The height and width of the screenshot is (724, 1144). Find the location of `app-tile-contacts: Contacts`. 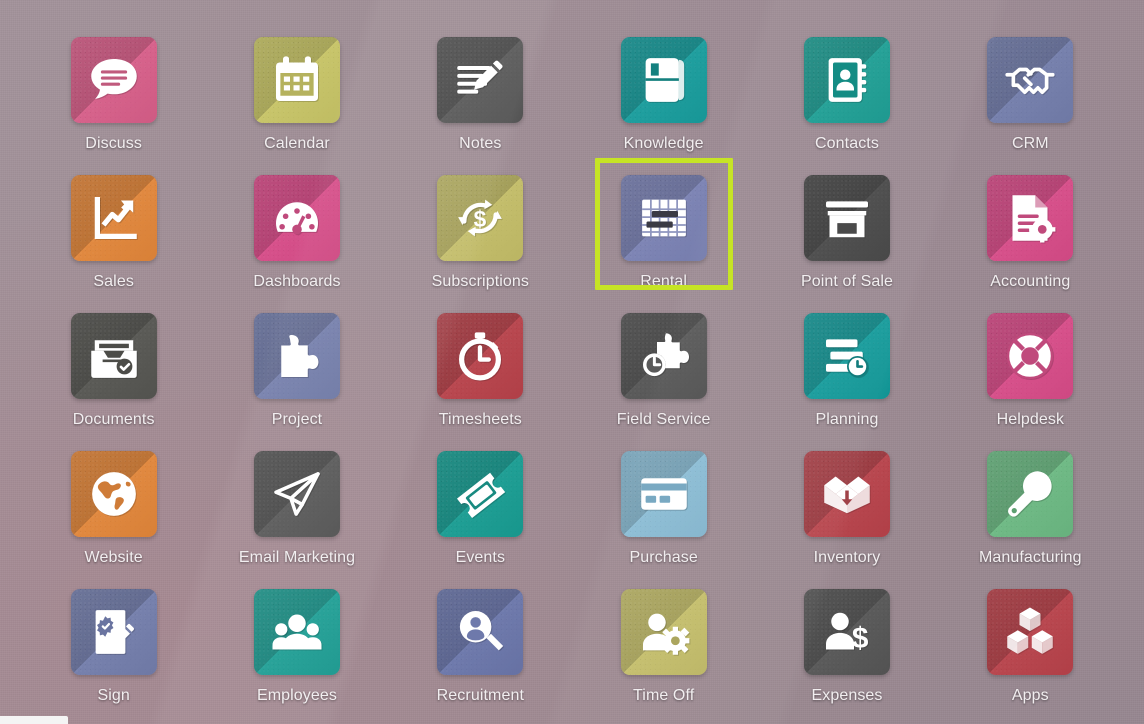

app-tile-contacts: Contacts is located at coordinates (846, 91).